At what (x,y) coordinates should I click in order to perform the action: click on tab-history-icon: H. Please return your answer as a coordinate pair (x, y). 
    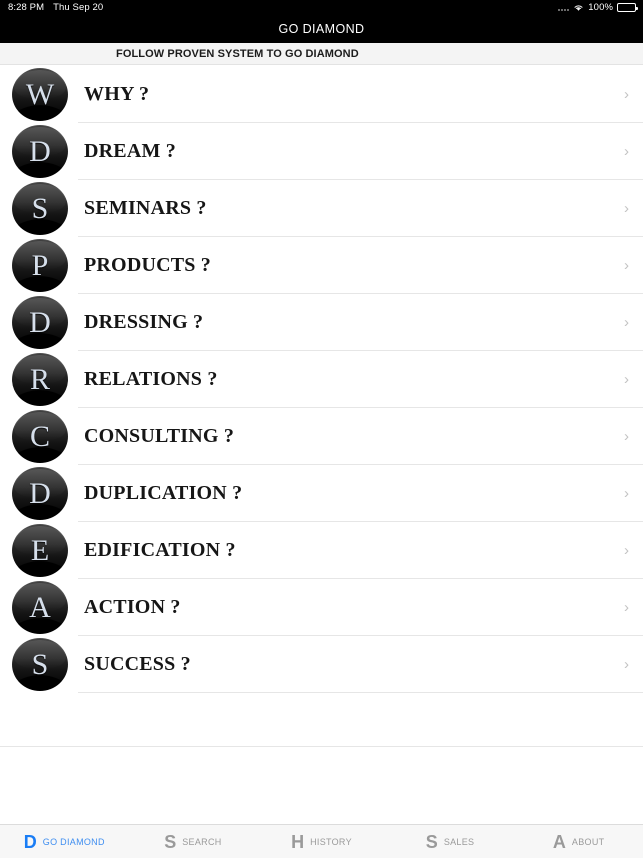
    Looking at the image, I should click on (298, 841).